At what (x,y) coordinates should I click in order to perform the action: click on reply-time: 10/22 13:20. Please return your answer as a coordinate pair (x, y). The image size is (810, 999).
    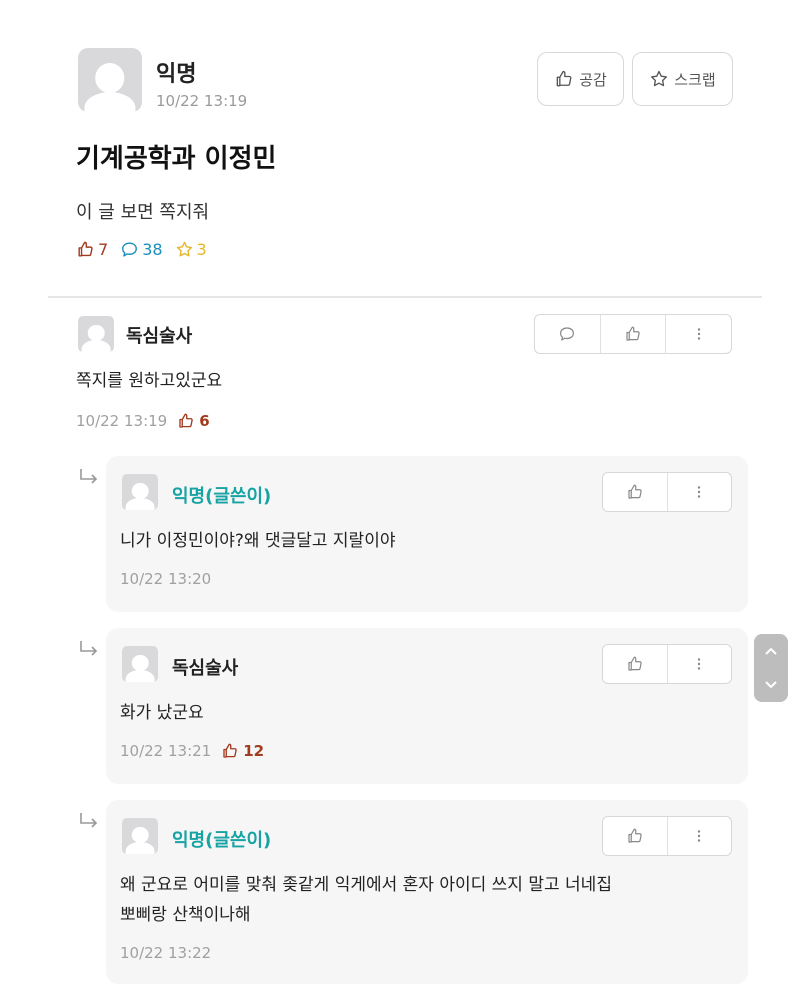
    Looking at the image, I should click on (166, 579).